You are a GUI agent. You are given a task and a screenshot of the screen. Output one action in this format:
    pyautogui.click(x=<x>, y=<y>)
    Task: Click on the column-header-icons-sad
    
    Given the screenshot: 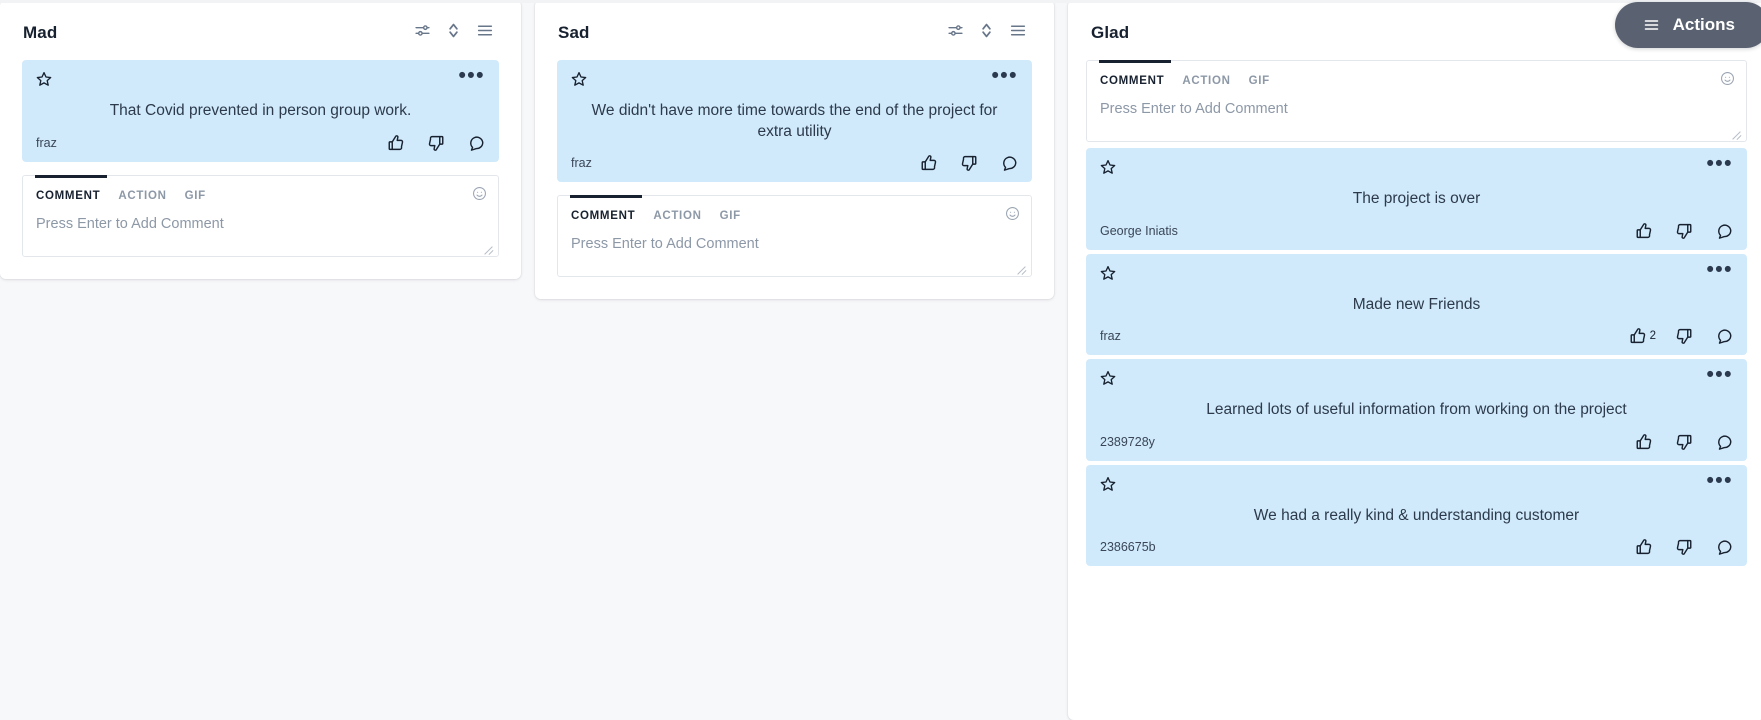 What is the action you would take?
    pyautogui.click(x=987, y=33)
    